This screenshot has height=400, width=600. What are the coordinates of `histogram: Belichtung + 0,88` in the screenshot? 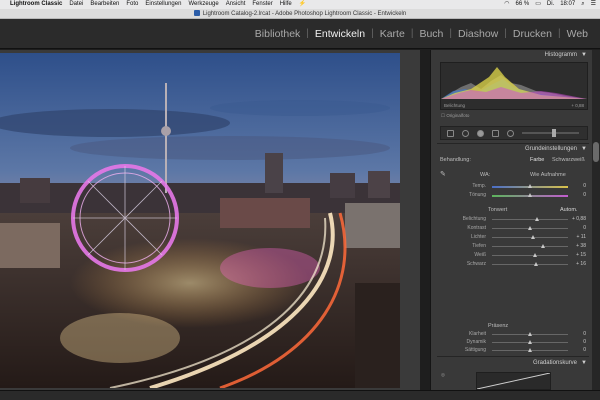 It's located at (514, 86).